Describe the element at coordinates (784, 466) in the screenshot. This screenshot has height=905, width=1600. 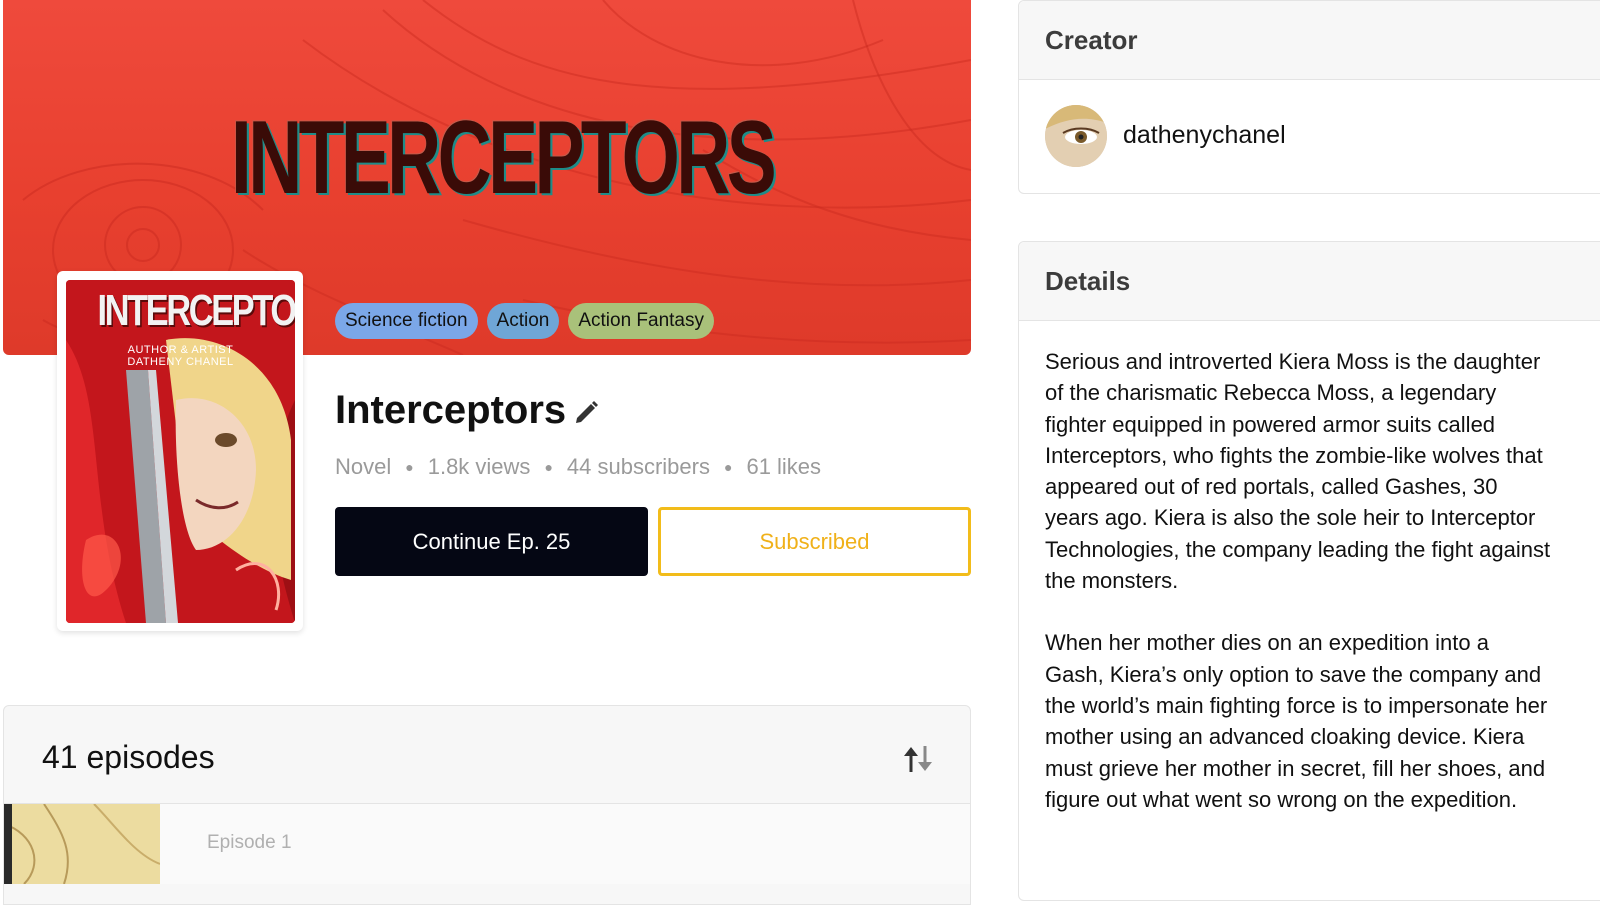
I see `likes-count: 61 likes` at that location.